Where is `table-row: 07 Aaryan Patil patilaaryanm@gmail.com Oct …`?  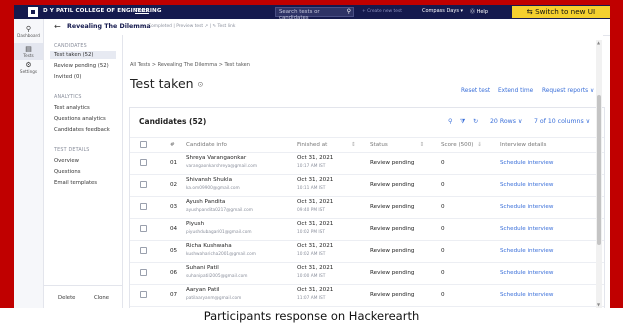 table-row: 07 Aaryan Patil patilaaryanm@gmail.com Oct … is located at coordinates (367, 295).